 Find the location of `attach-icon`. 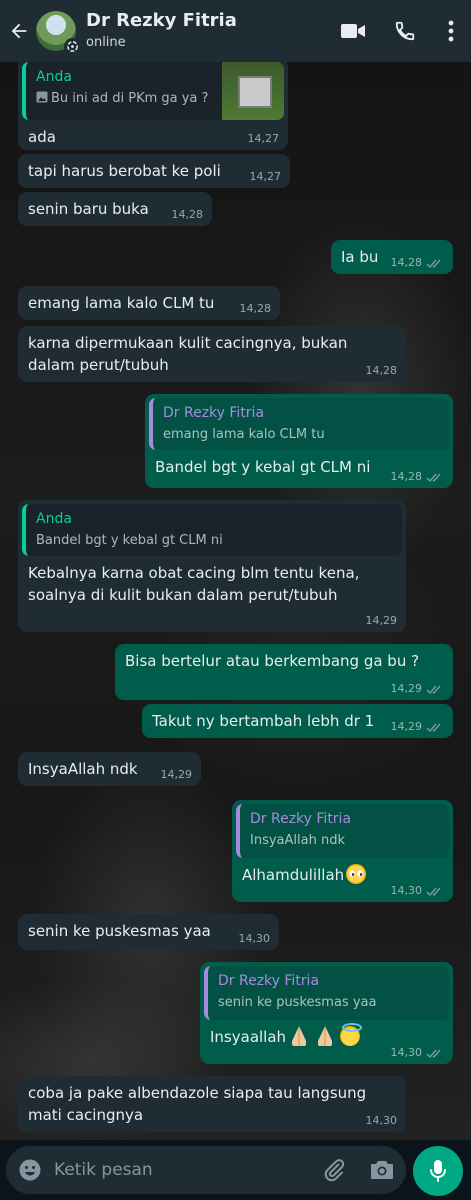

attach-icon is located at coordinates (334, 1170).